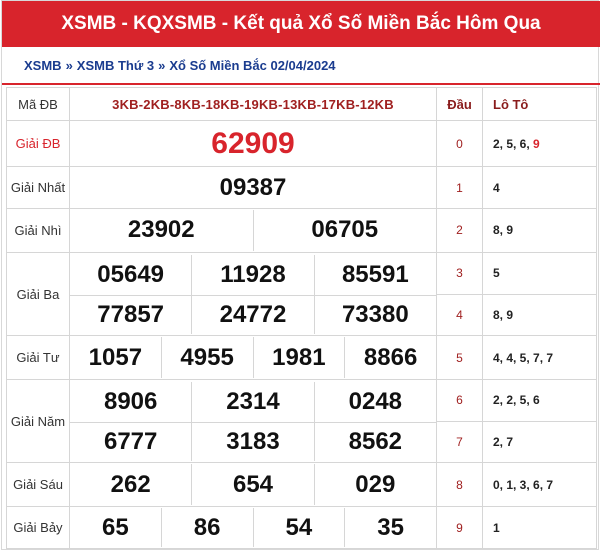 The height and width of the screenshot is (550, 600). Describe the element at coordinates (130, 441) in the screenshot. I see `prize-number: 6777` at that location.